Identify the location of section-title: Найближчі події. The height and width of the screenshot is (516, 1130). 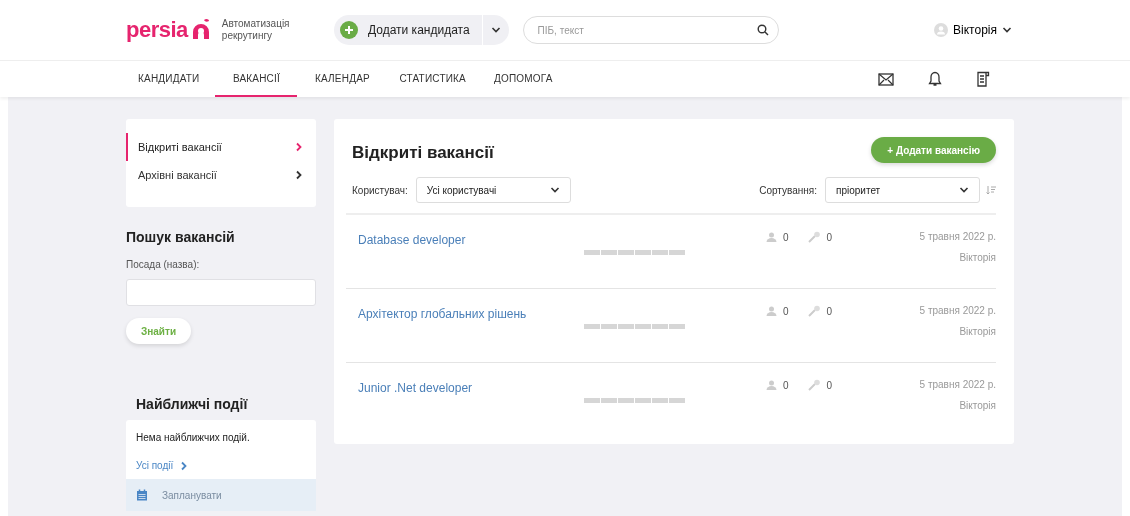
(192, 404).